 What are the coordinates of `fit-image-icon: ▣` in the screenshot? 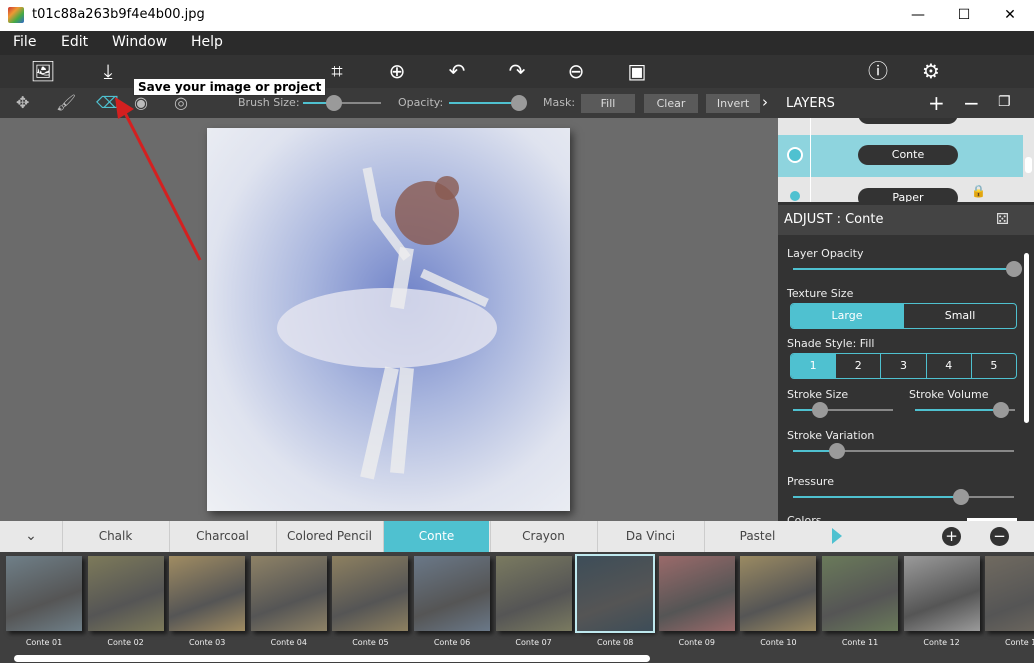 It's located at (637, 71).